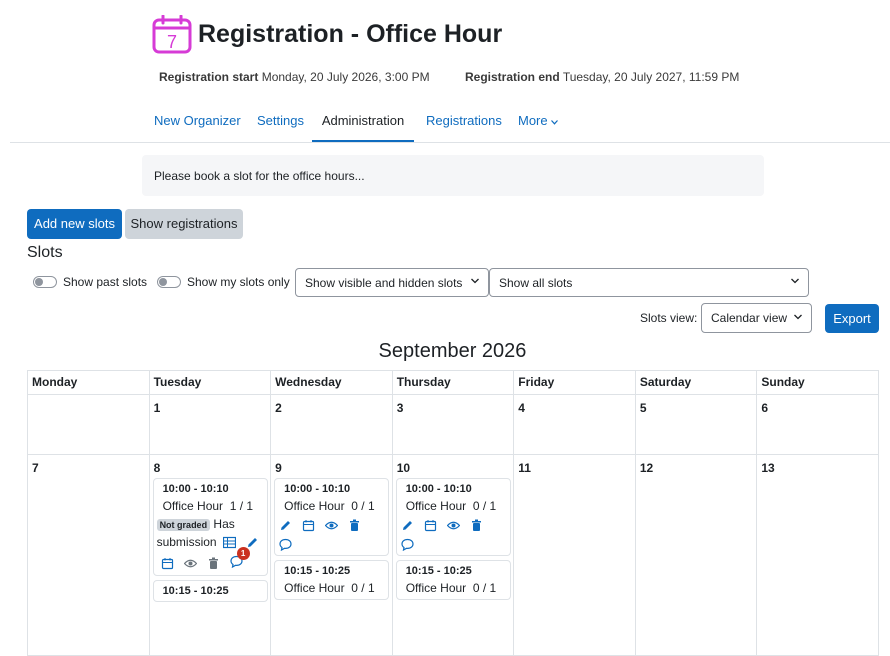  What do you see at coordinates (852, 318) in the screenshot?
I see `export-button: Export` at bounding box center [852, 318].